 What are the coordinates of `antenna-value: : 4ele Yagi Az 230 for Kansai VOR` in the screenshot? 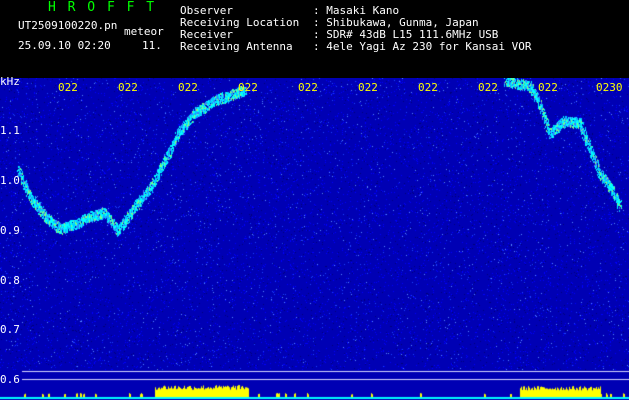 It's located at (422, 46).